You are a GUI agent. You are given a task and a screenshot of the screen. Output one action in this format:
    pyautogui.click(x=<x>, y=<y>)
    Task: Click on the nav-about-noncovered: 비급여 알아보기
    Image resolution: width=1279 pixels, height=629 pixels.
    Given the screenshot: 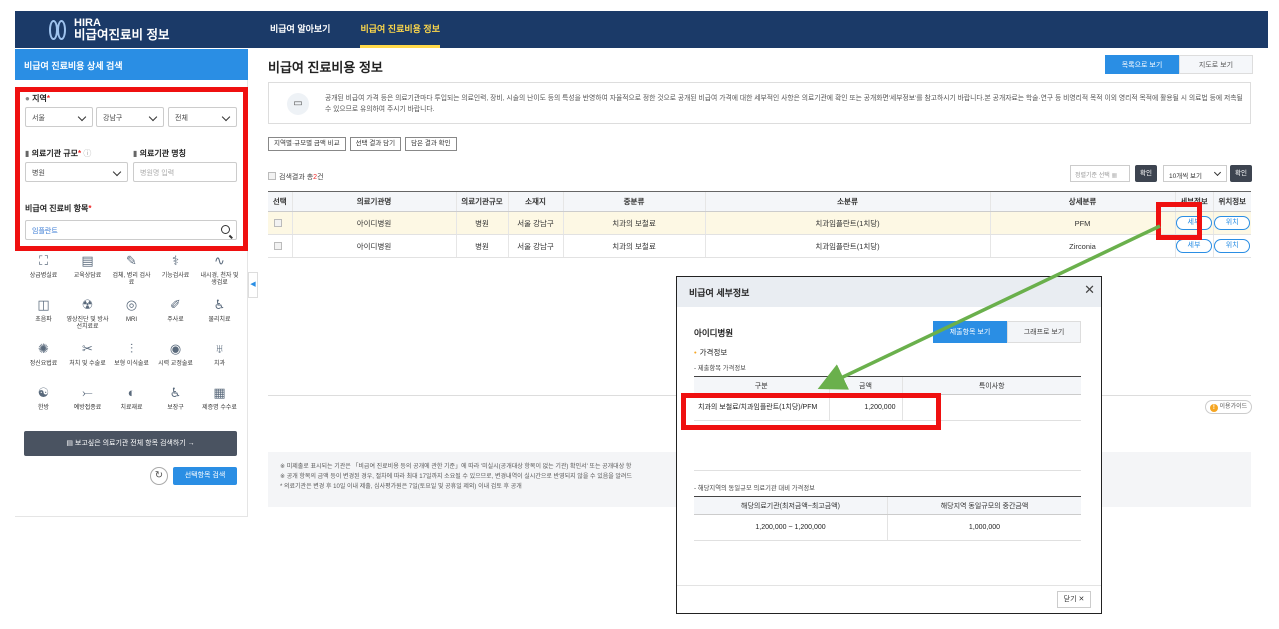 What is the action you would take?
    pyautogui.click(x=300, y=29)
    